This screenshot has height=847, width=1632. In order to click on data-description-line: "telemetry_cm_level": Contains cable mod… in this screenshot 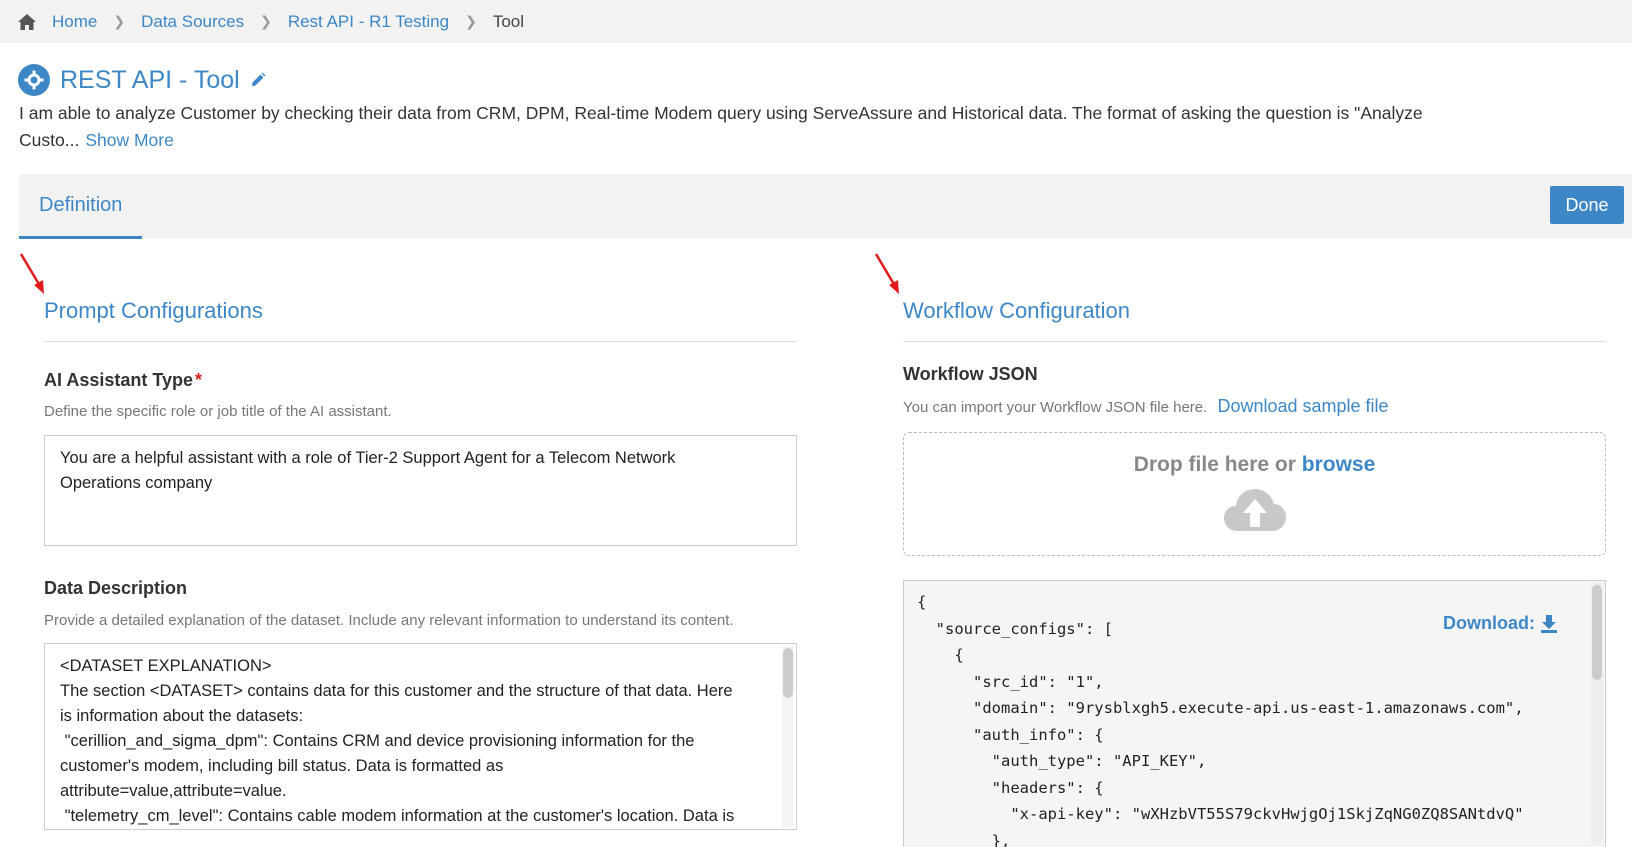, I will do `click(397, 816)`.